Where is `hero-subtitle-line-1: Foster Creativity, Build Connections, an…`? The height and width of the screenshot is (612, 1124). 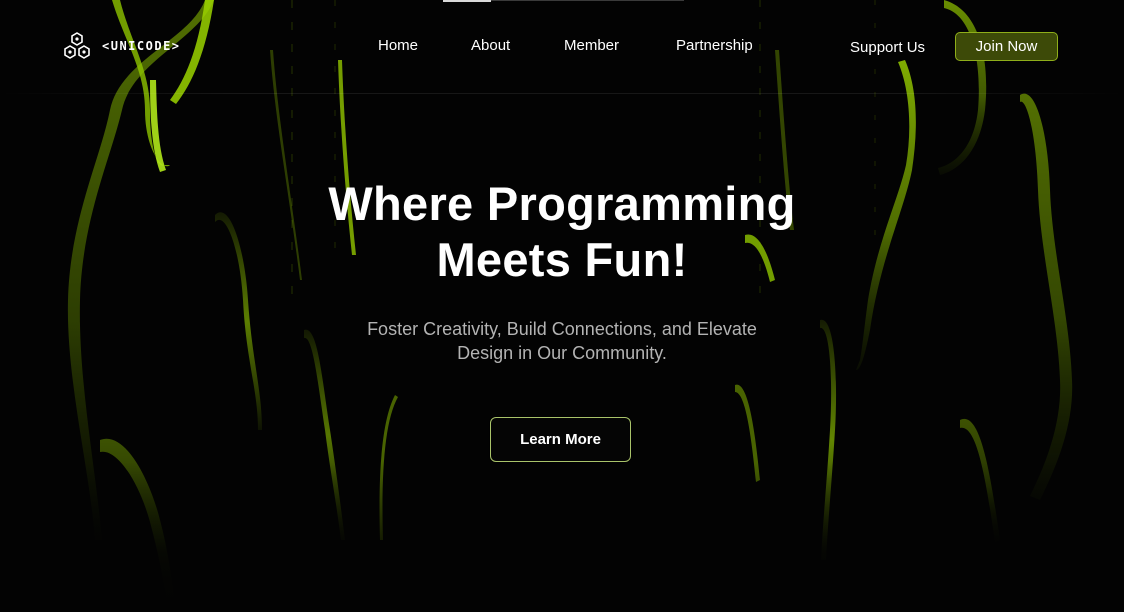 hero-subtitle-line-1: Foster Creativity, Build Connections, an… is located at coordinates (562, 329).